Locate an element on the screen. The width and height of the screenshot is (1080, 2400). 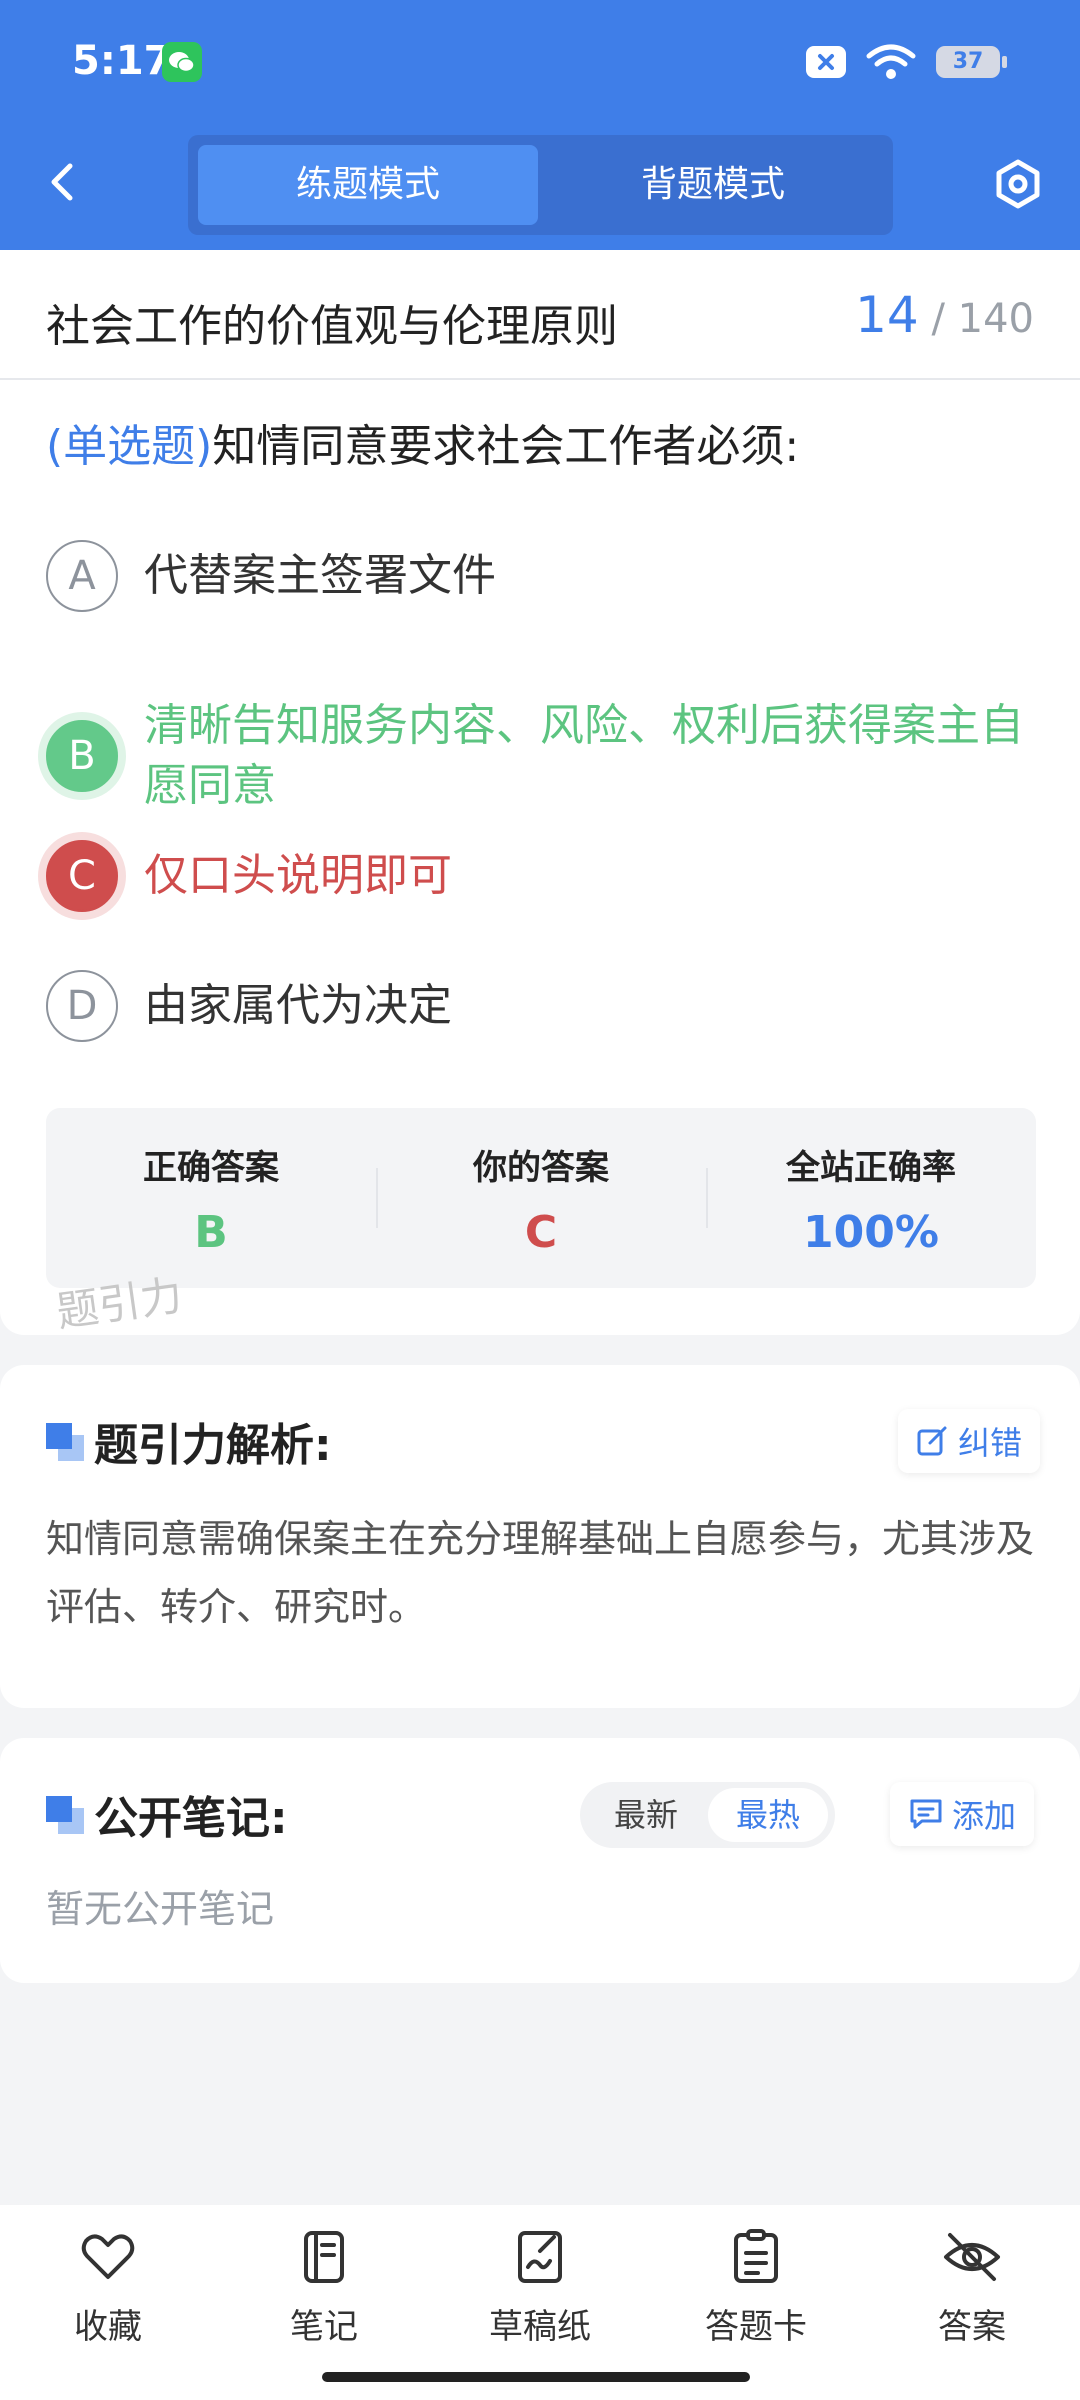
add-note-button: 添加 is located at coordinates (962, 1814).